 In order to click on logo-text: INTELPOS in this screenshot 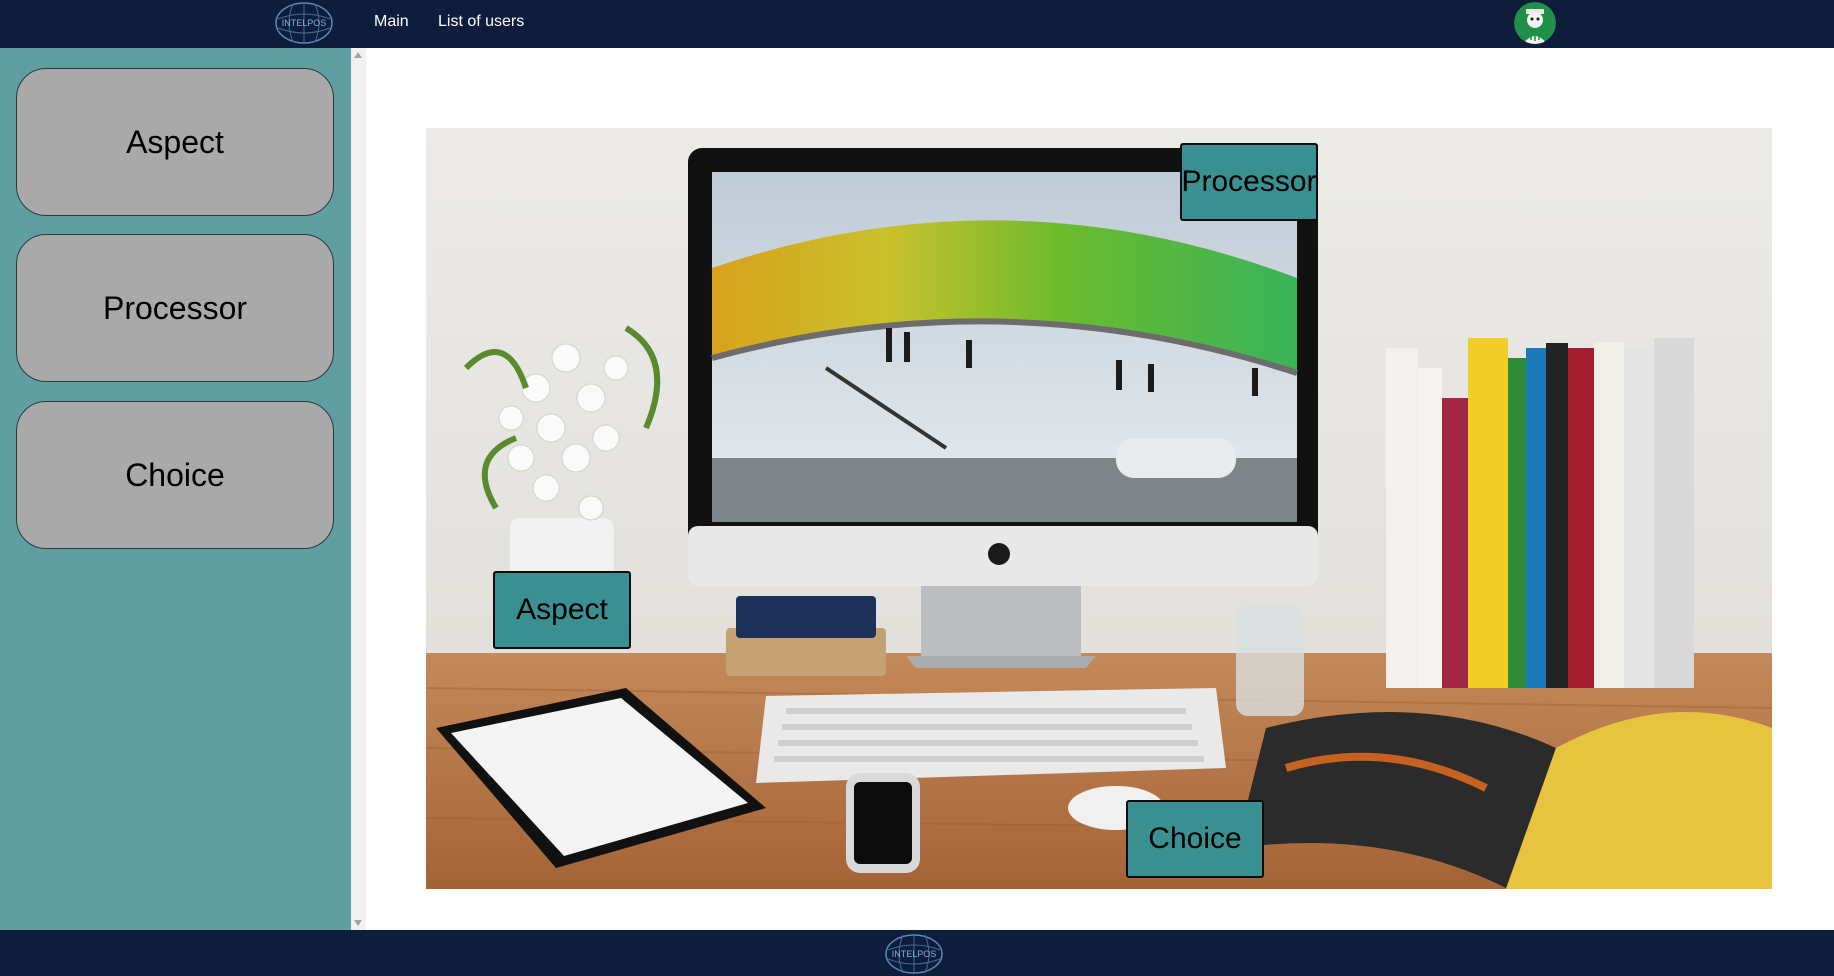, I will do `click(304, 23)`.